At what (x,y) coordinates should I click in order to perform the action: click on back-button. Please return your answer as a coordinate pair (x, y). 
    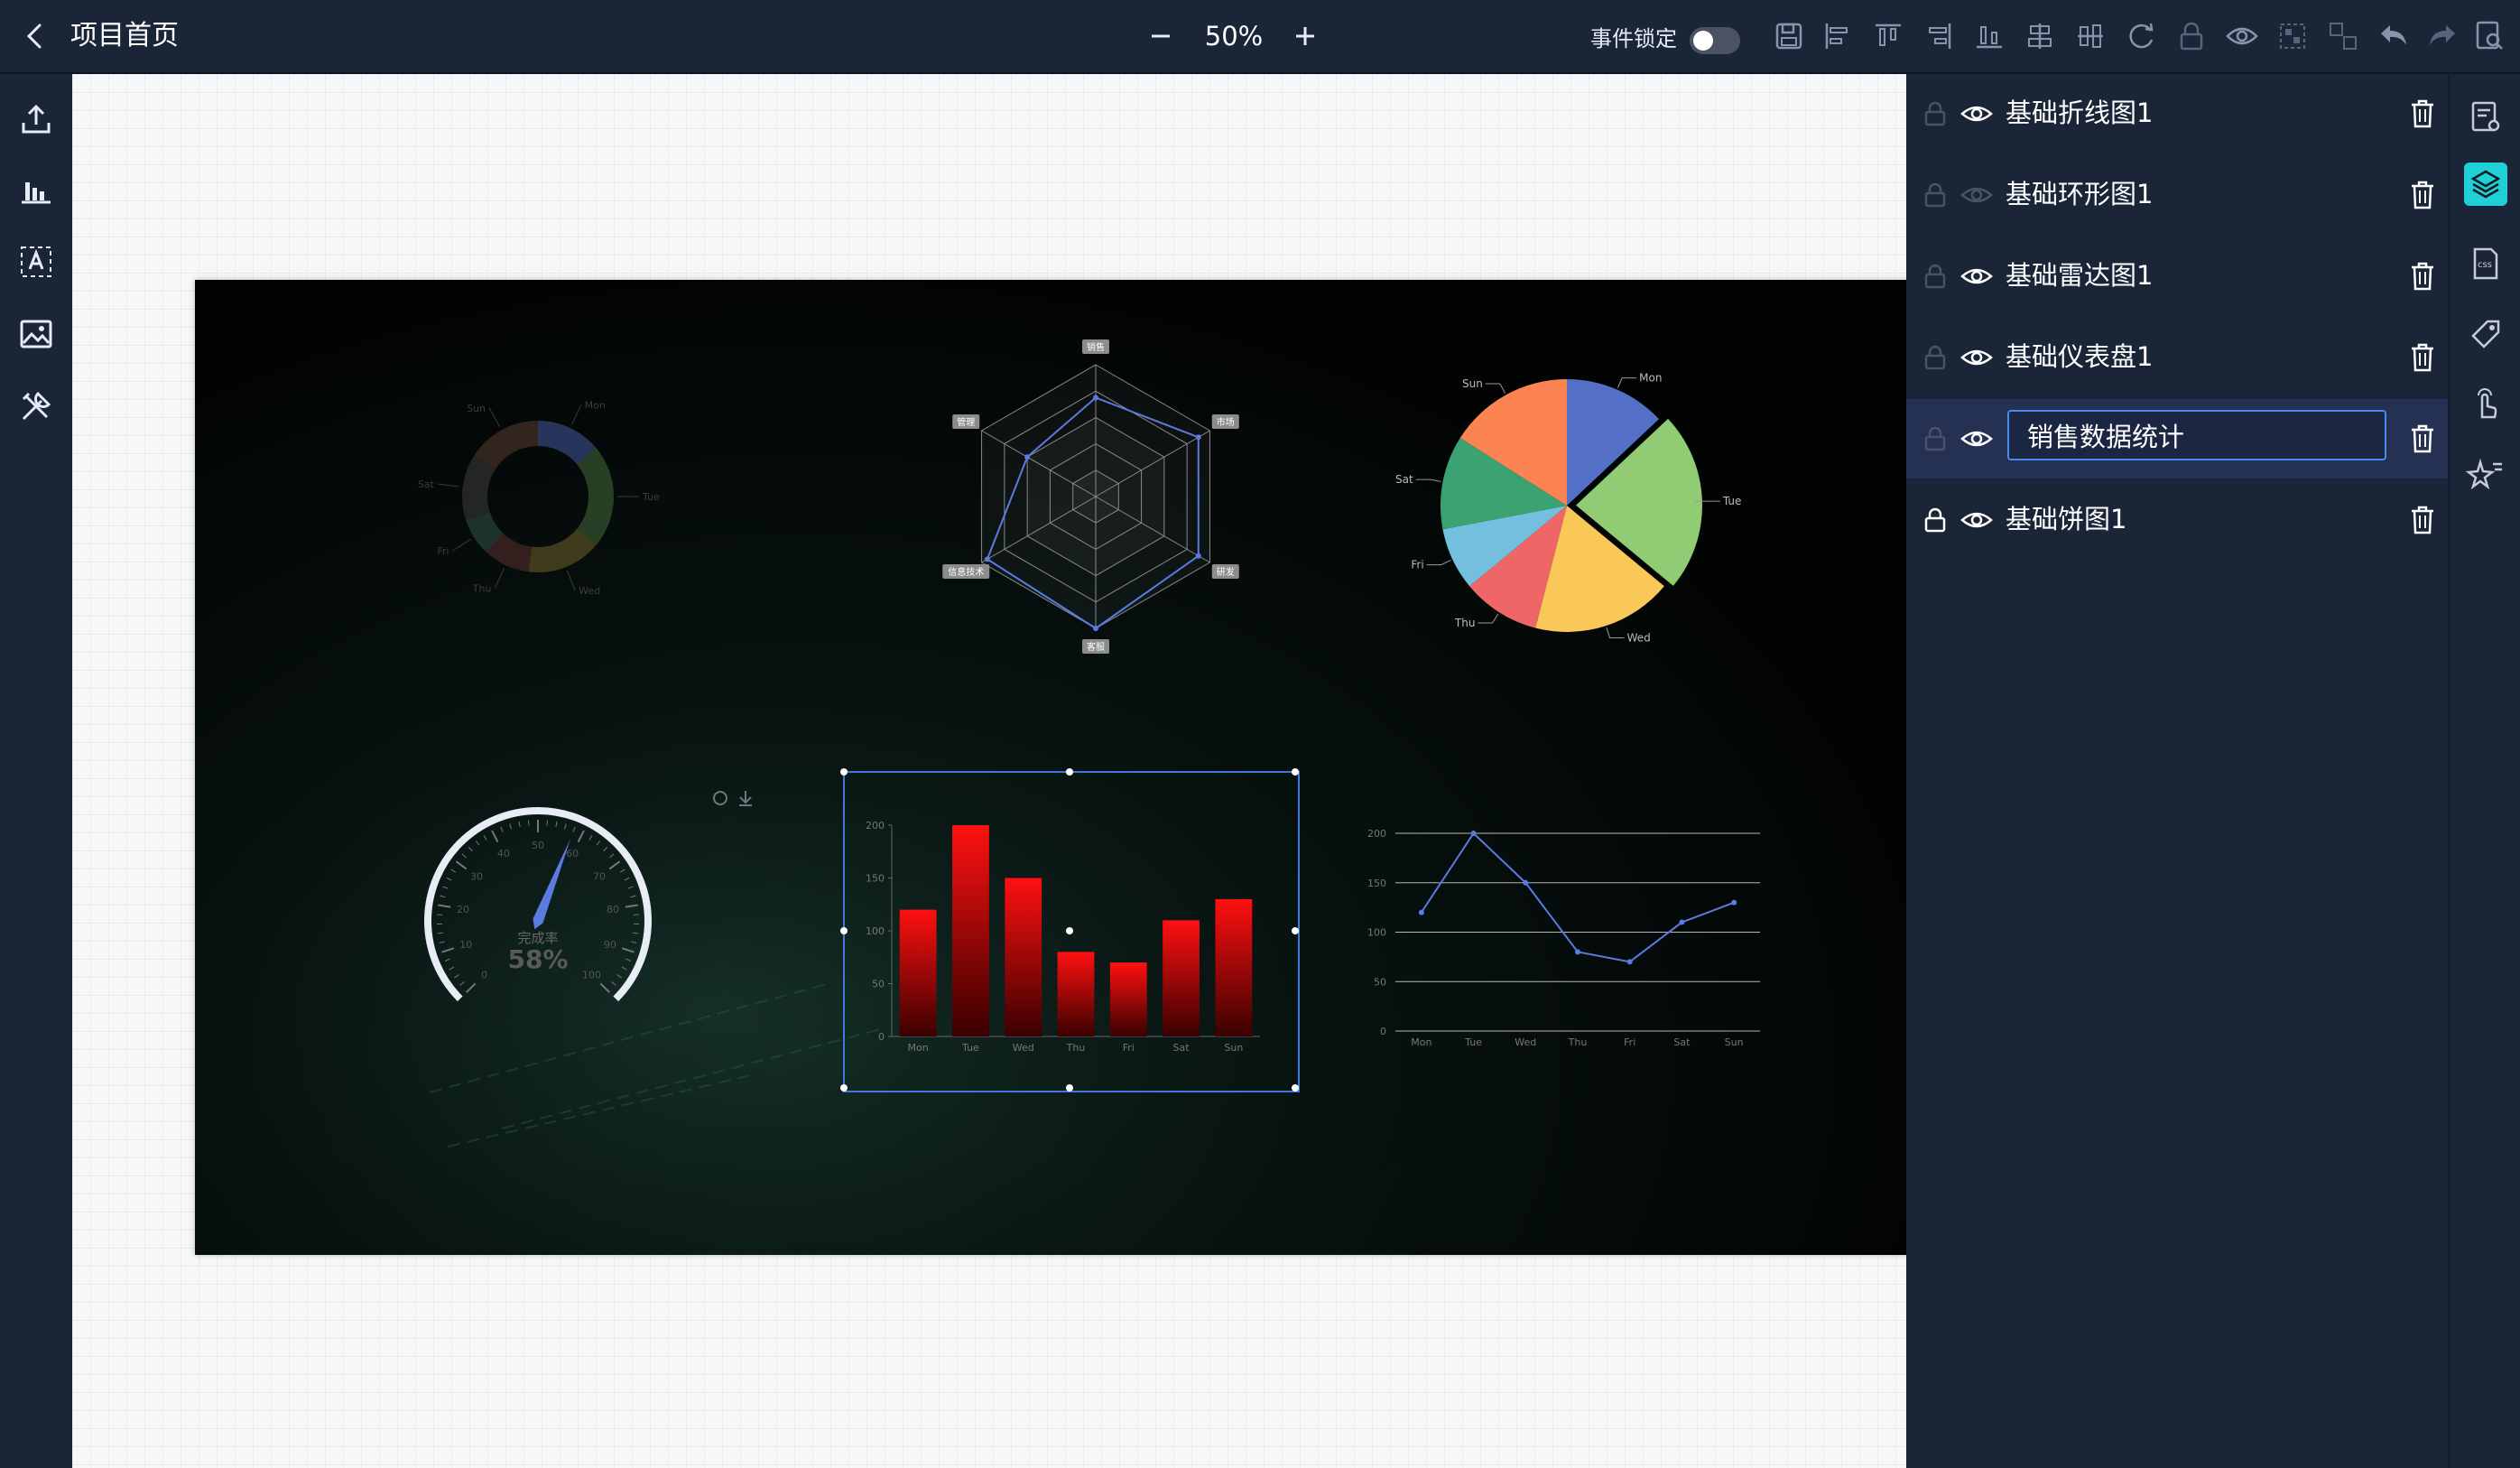
    Looking at the image, I should click on (36, 36).